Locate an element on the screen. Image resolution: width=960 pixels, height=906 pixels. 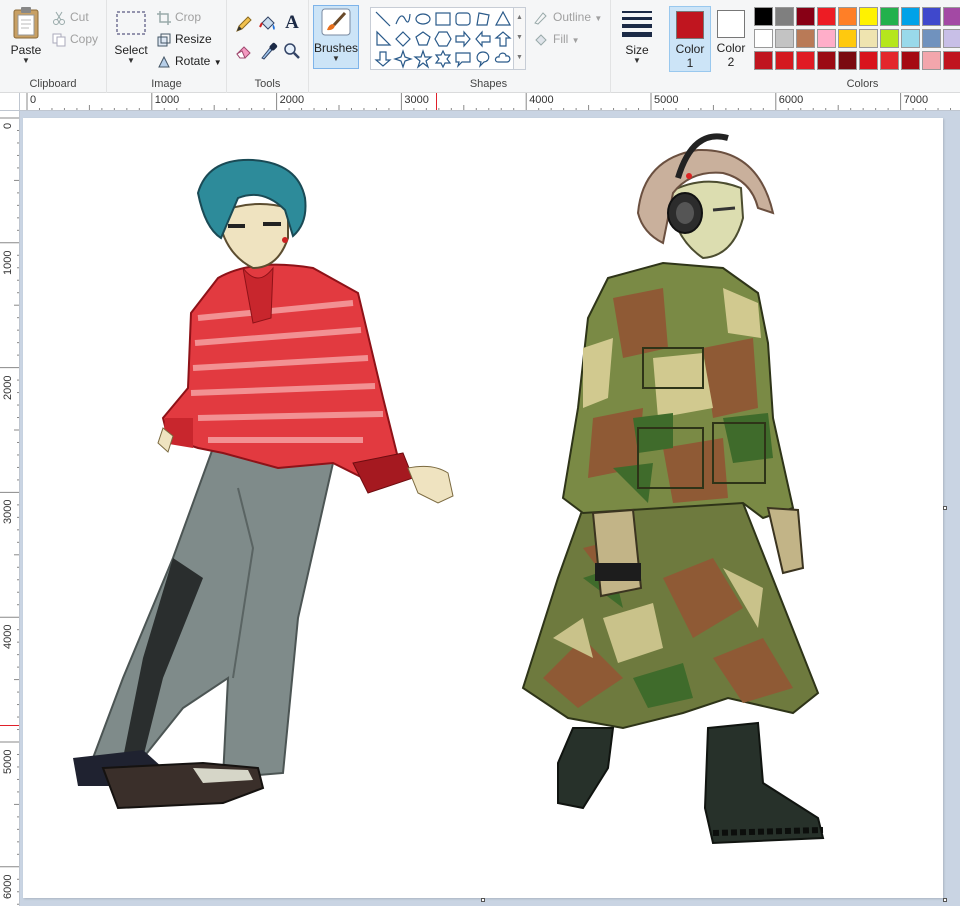
shapes-gallery-scroll: ▲ ▼ ▼ is located at coordinates (520, 38).